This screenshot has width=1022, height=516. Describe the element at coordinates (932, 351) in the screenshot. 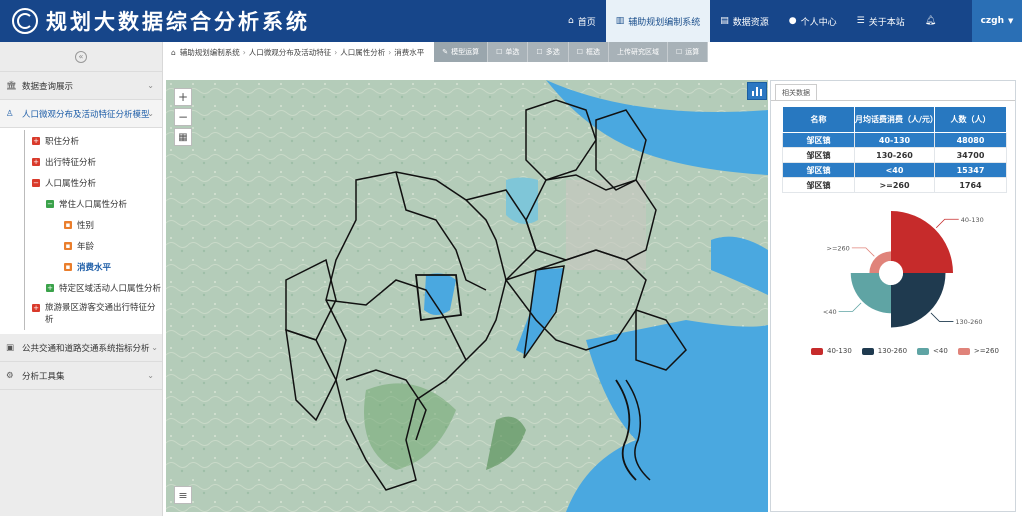

I see `legend-item: <40` at that location.